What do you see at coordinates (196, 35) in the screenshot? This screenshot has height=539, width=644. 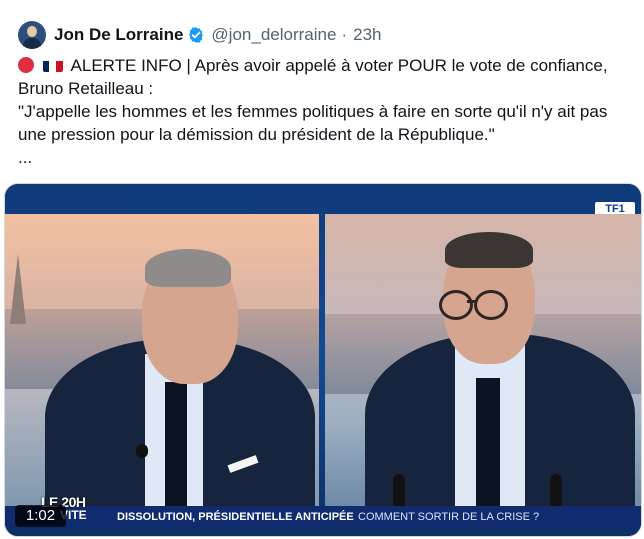 I see `verified-badge-icon` at bounding box center [196, 35].